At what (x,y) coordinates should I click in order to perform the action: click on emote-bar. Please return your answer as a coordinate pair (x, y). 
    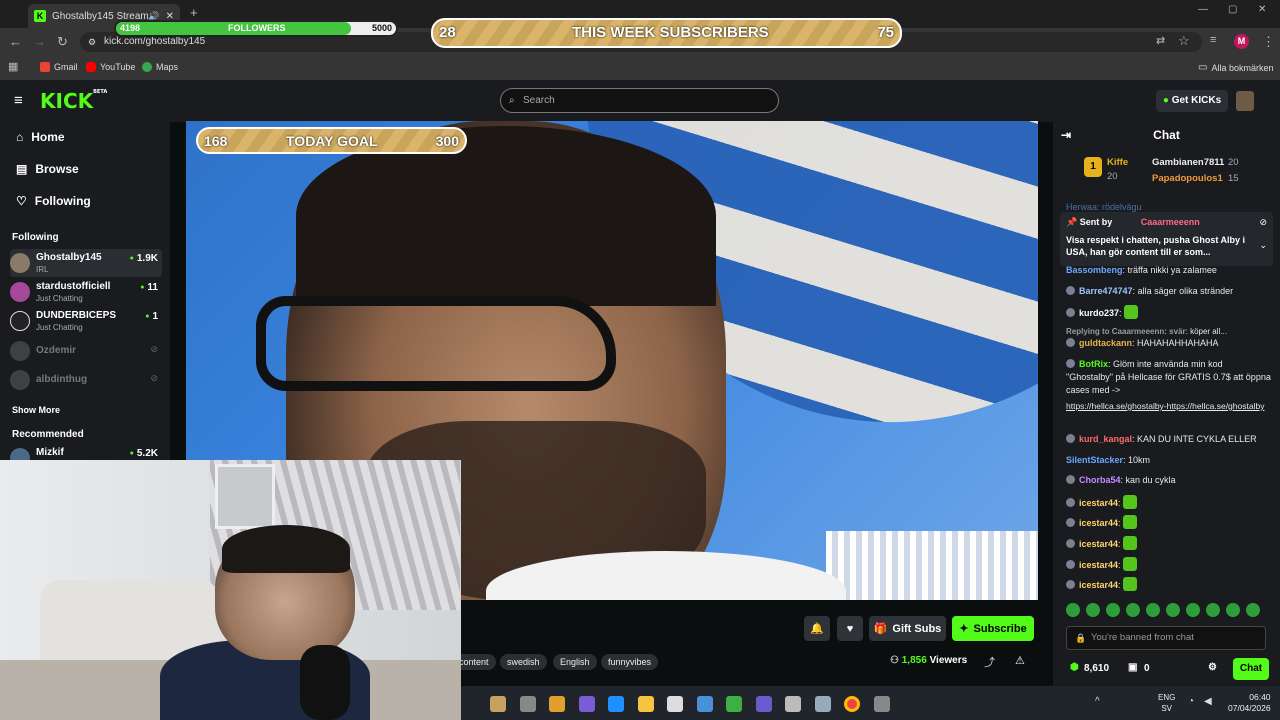
    Looking at the image, I should click on (1166, 610).